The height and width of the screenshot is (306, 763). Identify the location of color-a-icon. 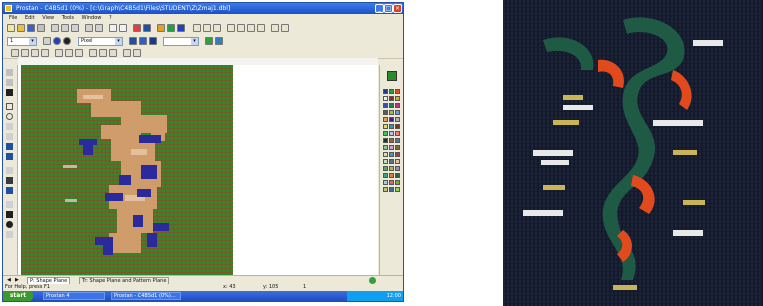
(209, 41).